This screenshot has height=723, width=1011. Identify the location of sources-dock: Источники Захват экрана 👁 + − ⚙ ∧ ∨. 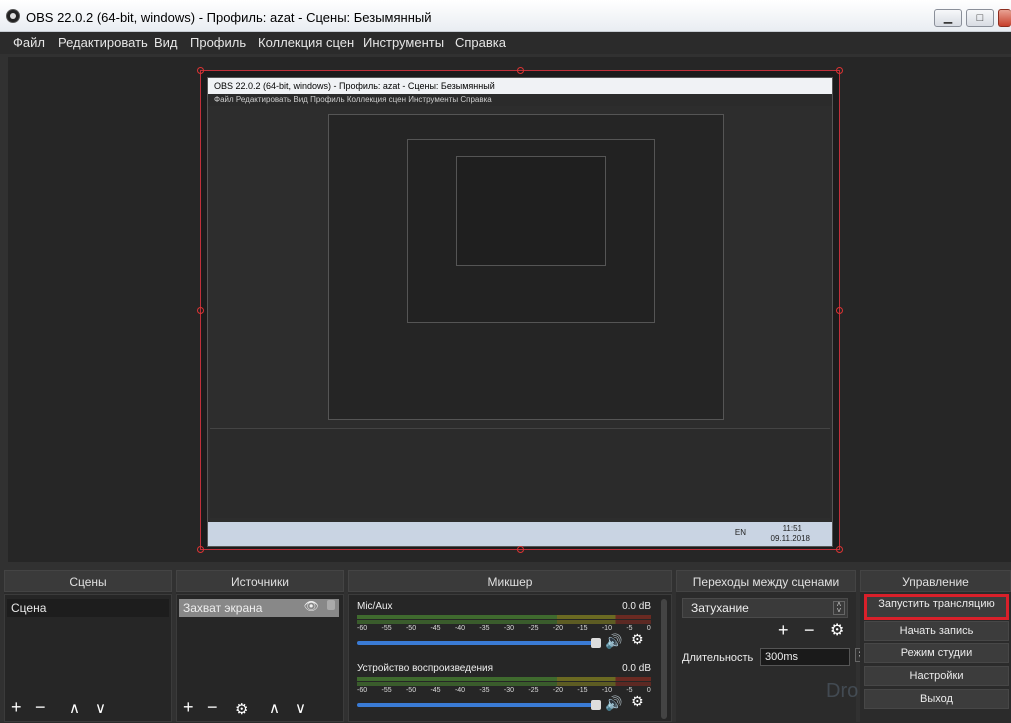
(260, 646).